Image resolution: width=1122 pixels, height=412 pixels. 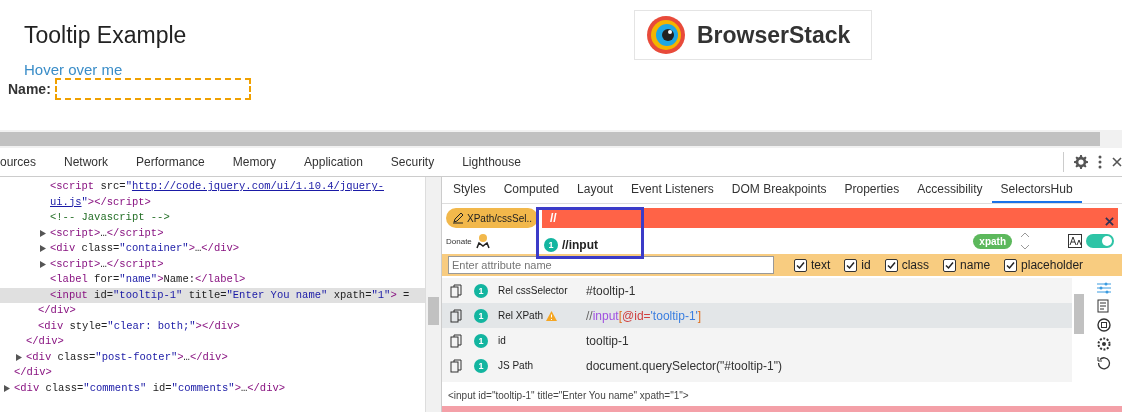 What do you see at coordinates (611, 290) in the screenshot?
I see `result-value: #tooltip-1` at bounding box center [611, 290].